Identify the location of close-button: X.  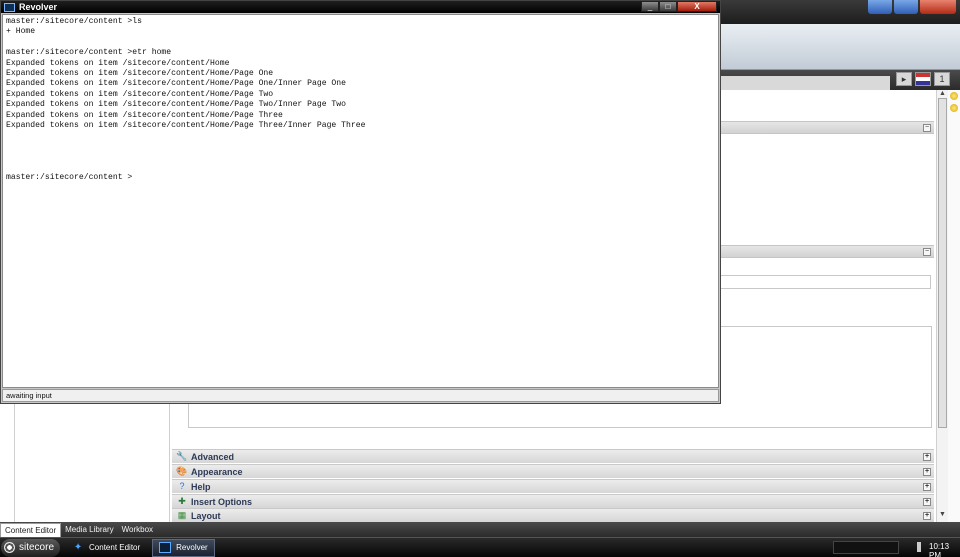
(697, 6).